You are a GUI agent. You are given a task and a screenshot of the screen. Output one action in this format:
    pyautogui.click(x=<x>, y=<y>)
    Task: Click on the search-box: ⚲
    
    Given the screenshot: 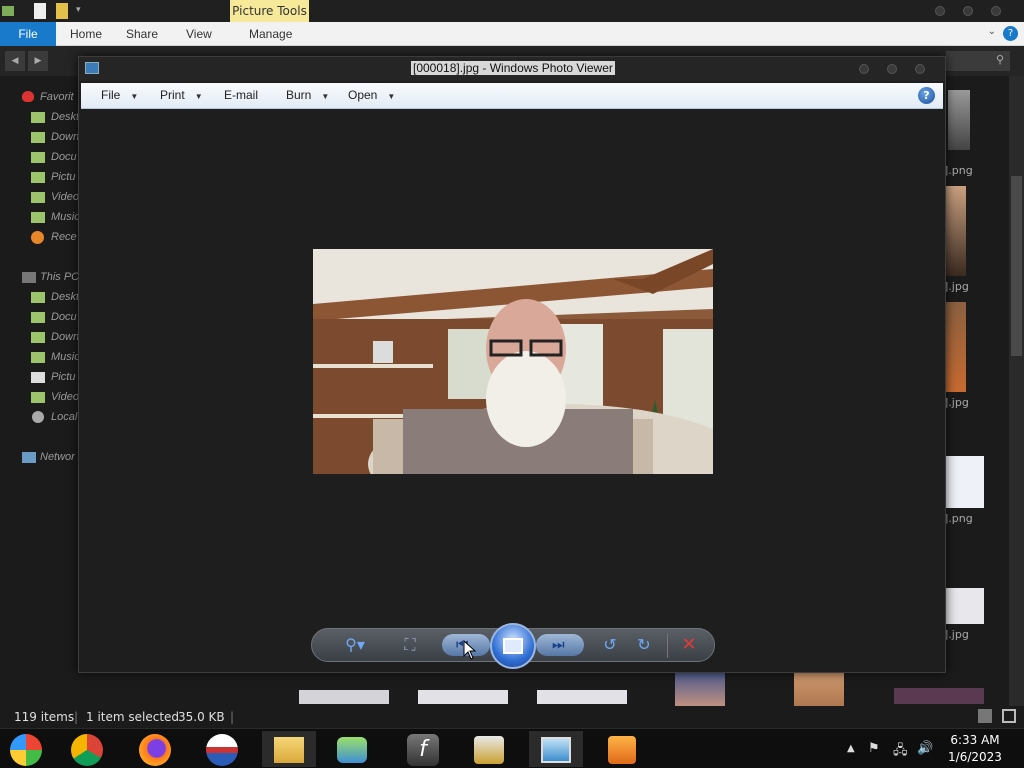 What is the action you would take?
    pyautogui.click(x=978, y=61)
    